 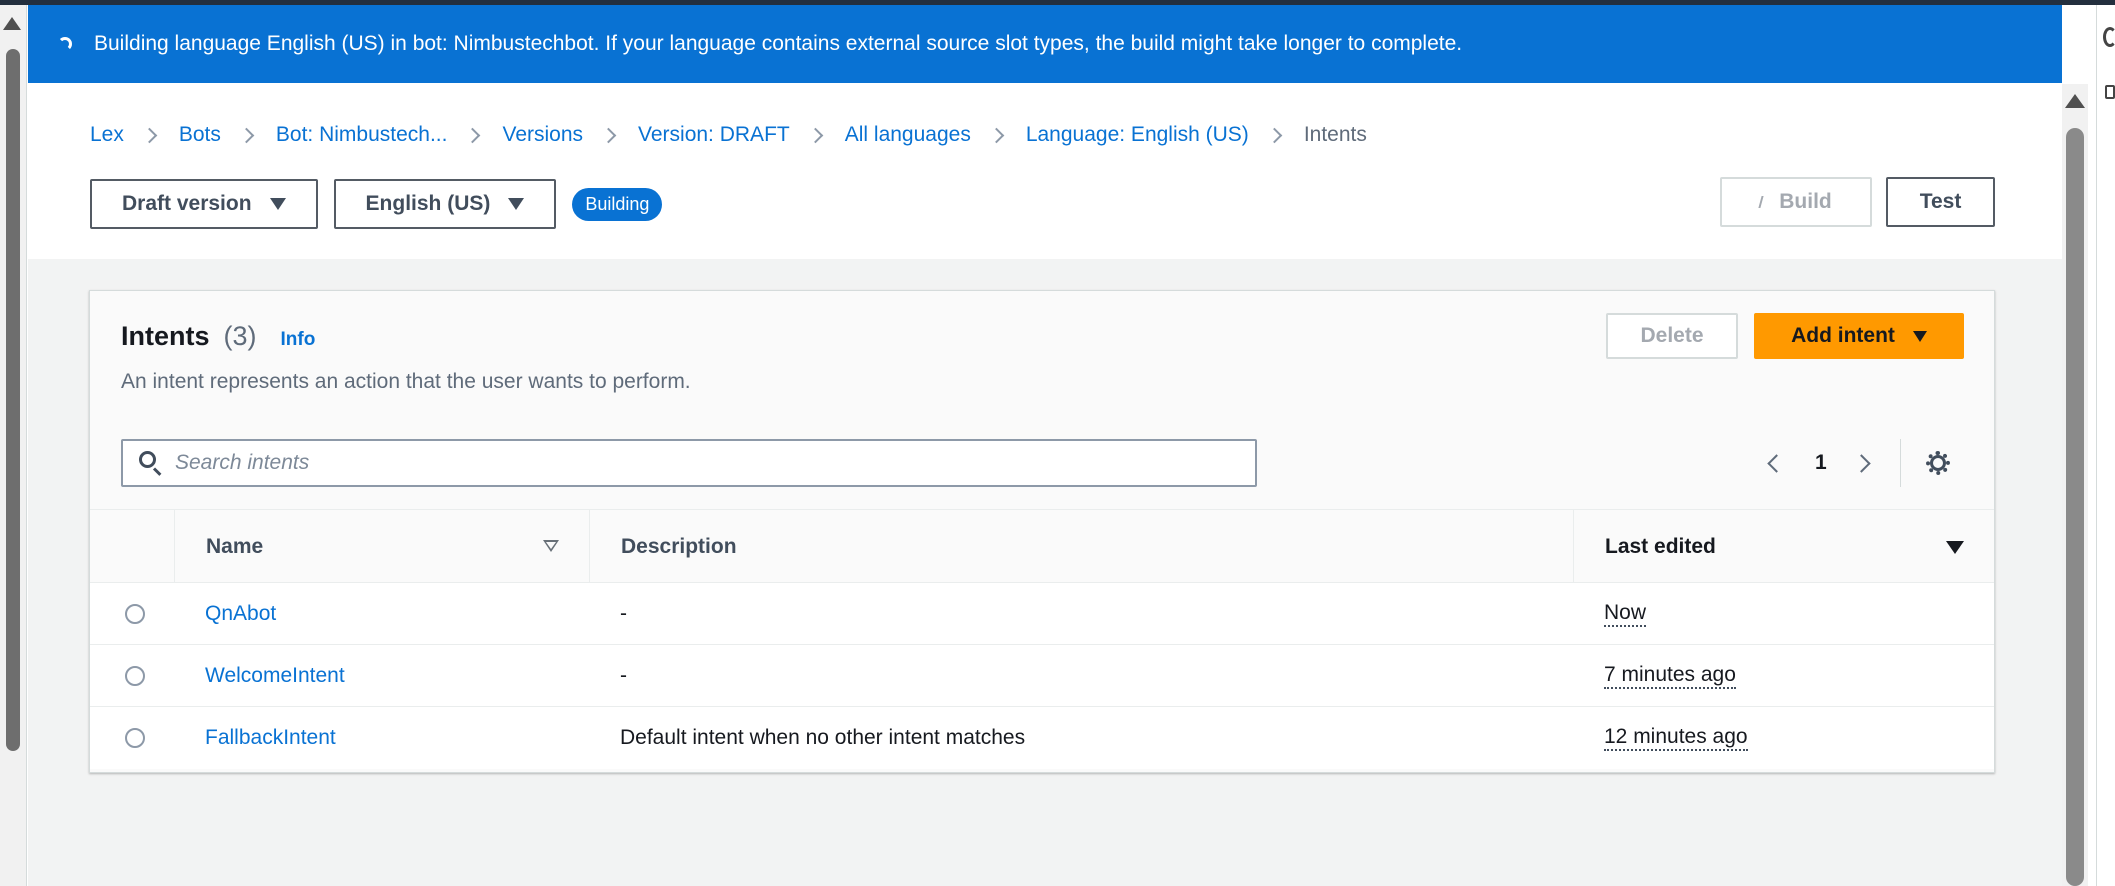 I want to click on version-select: Draft version, so click(x=204, y=204).